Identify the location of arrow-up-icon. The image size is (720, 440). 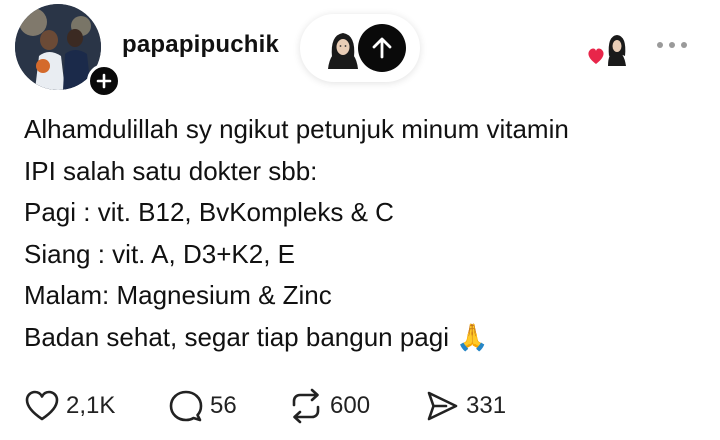
(382, 48).